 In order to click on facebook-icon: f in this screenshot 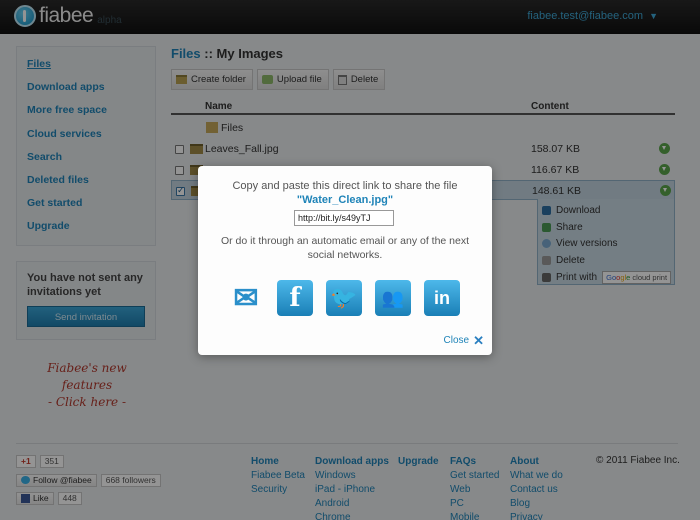, I will do `click(295, 298)`.